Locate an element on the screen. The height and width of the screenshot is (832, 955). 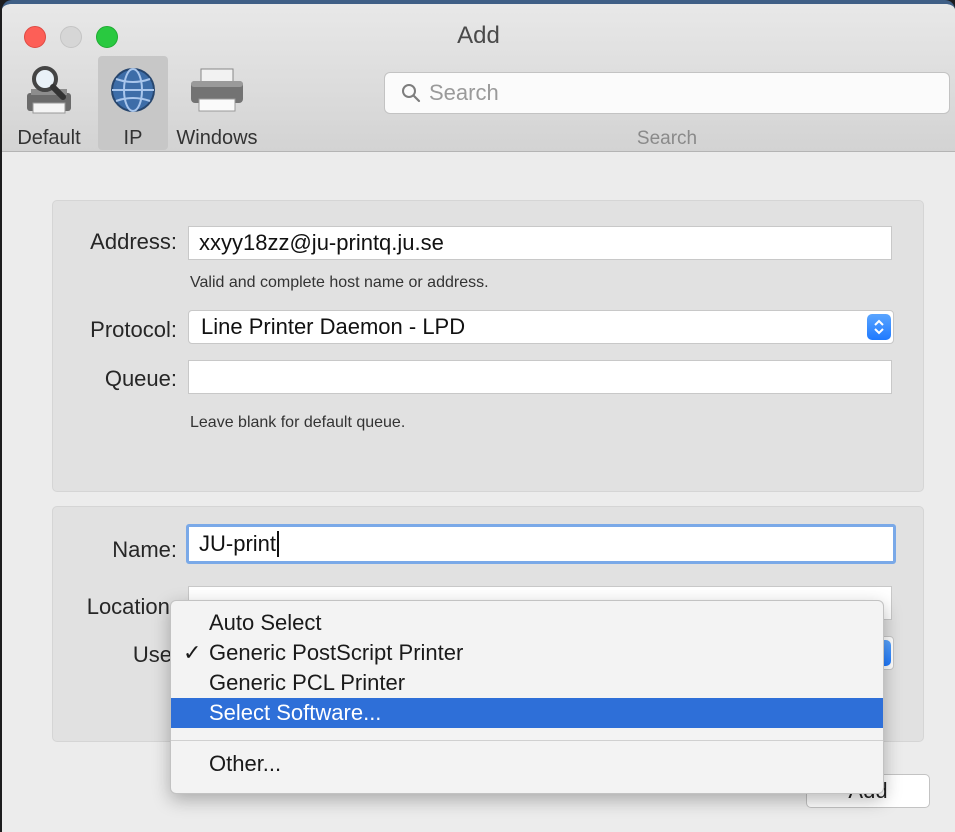
menu-item-label: Generic PCL Printer is located at coordinates (307, 682).